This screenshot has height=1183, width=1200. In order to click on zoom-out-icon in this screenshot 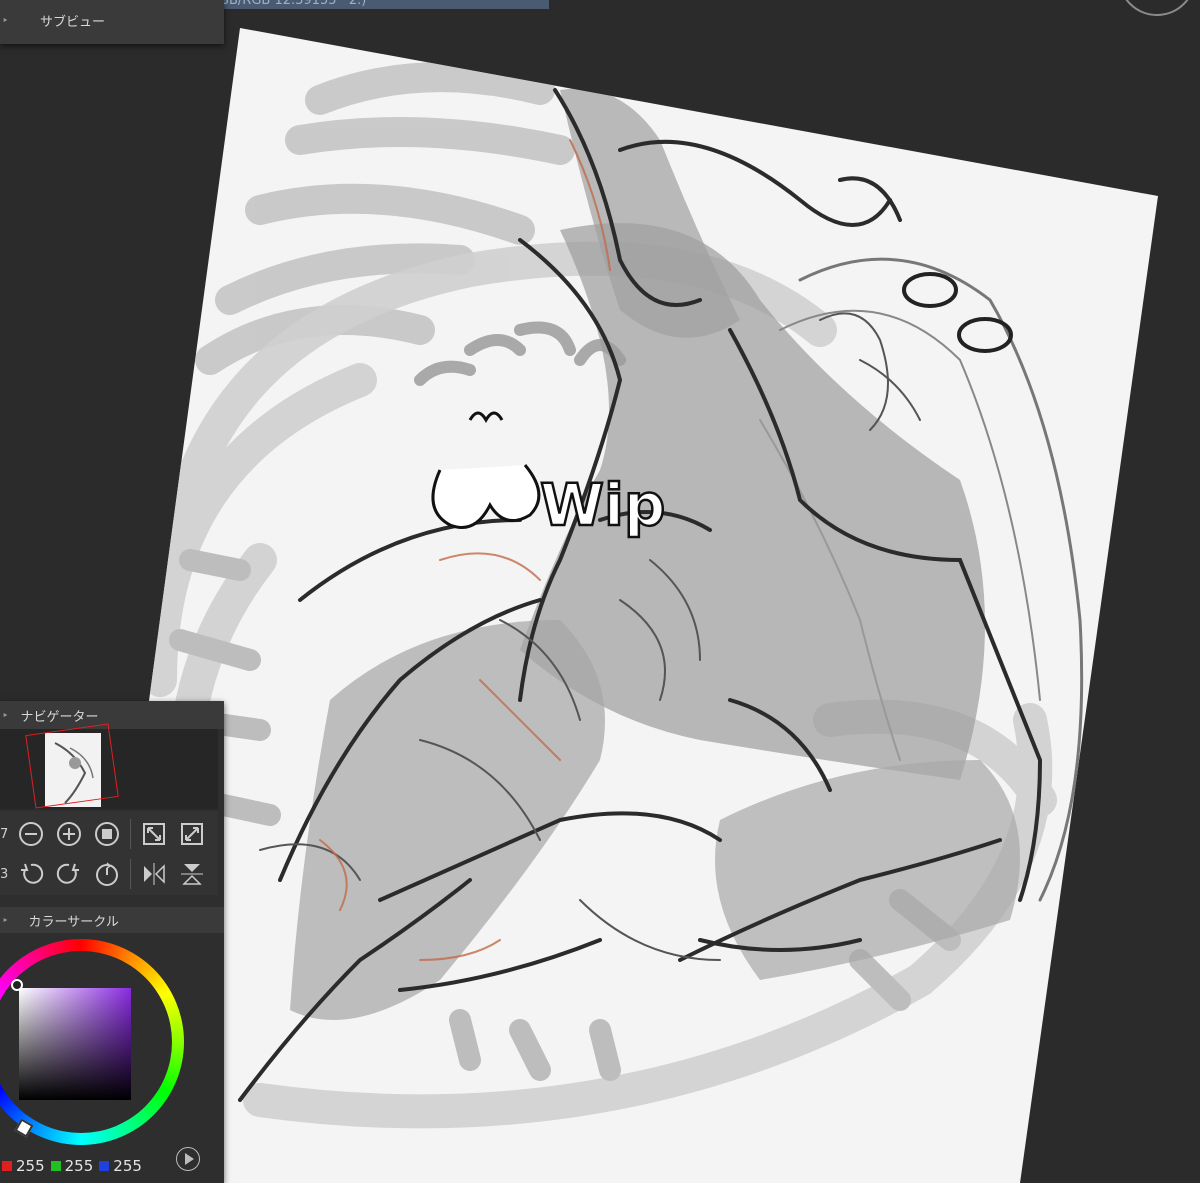, I will do `click(31, 834)`.